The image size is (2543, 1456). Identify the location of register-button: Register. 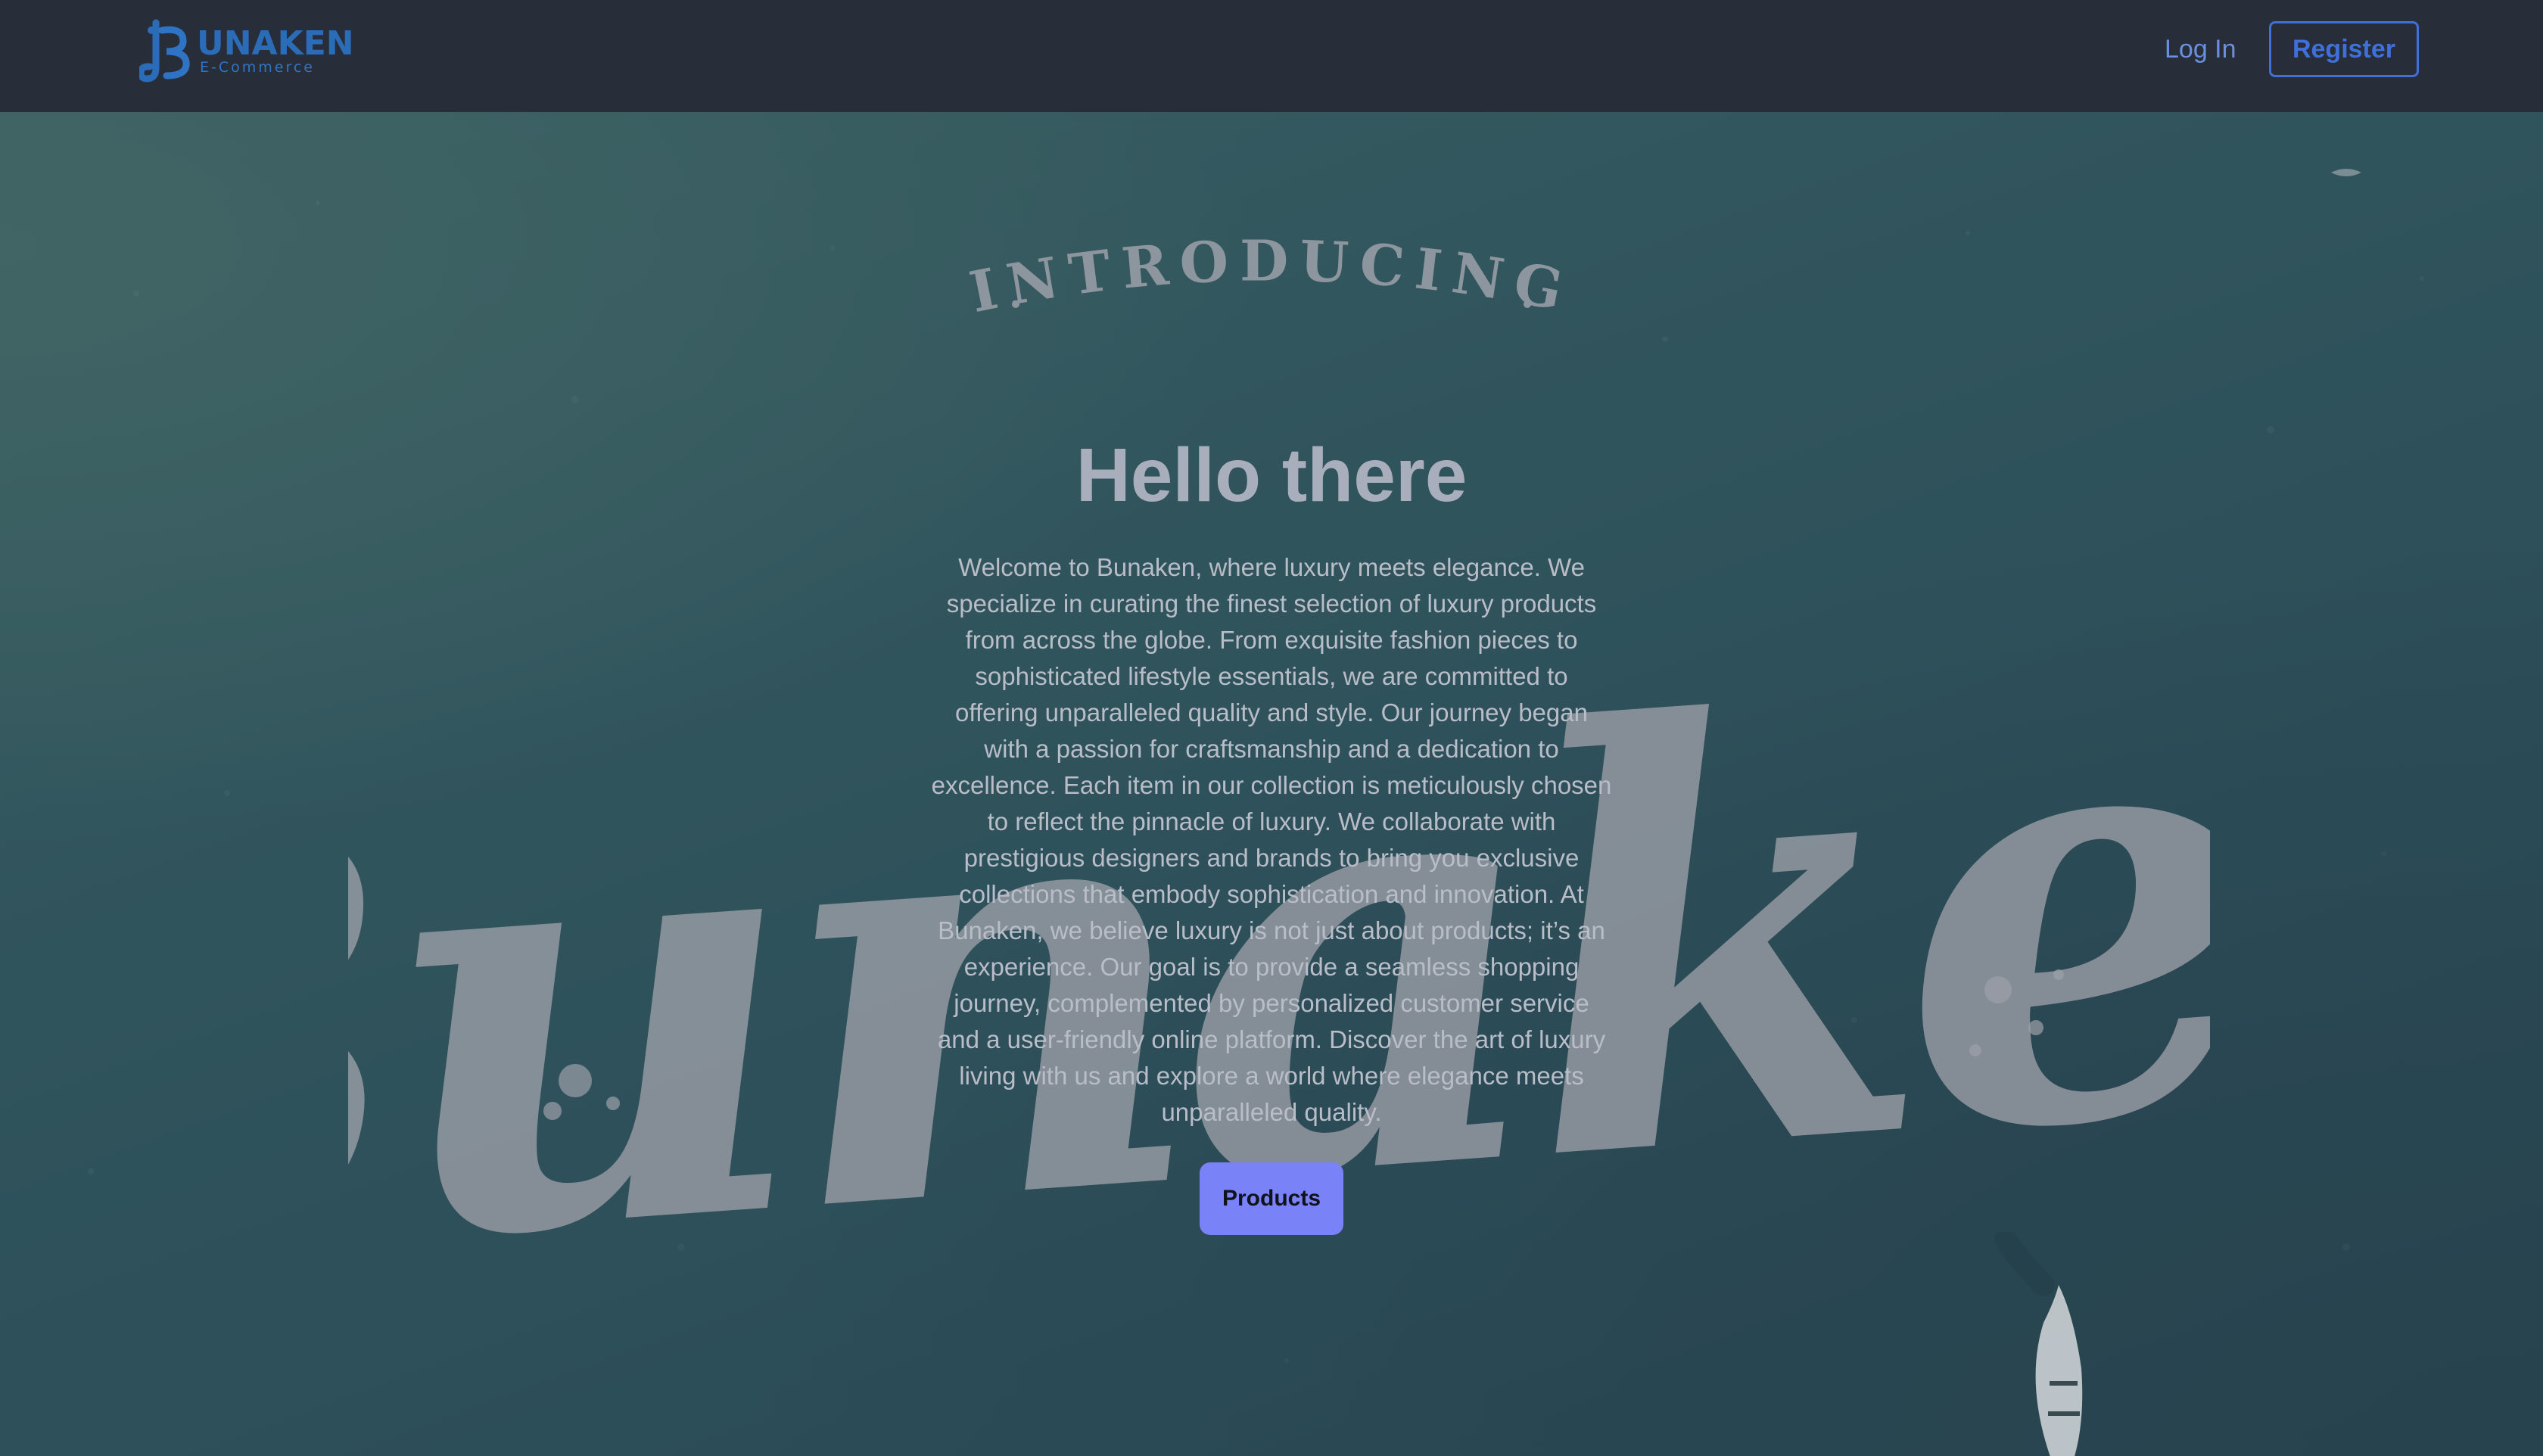
(2344, 49).